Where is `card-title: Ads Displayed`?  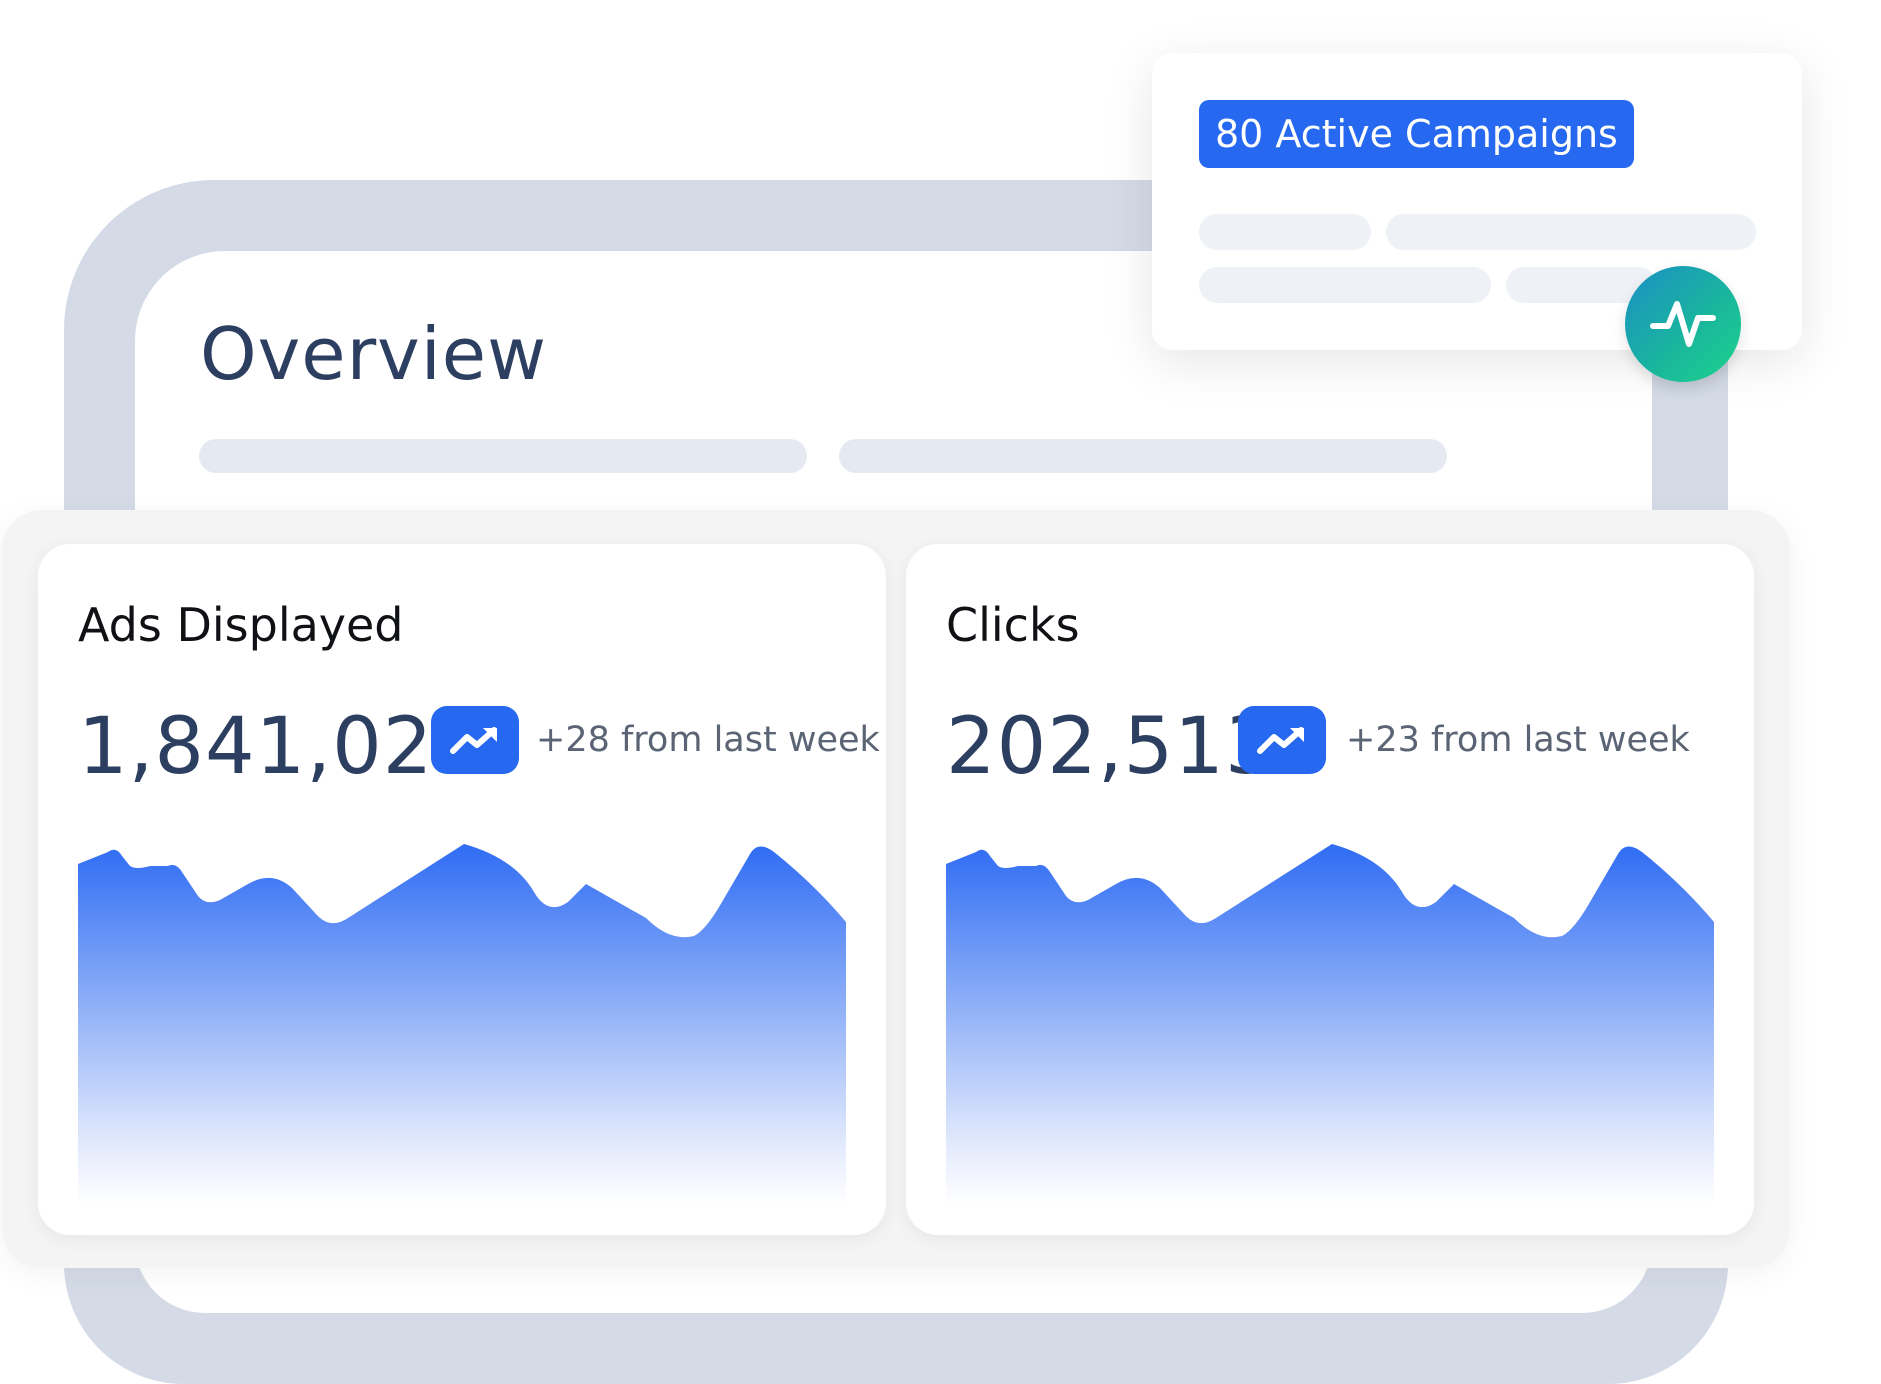 card-title: Ads Displayed is located at coordinates (241, 625).